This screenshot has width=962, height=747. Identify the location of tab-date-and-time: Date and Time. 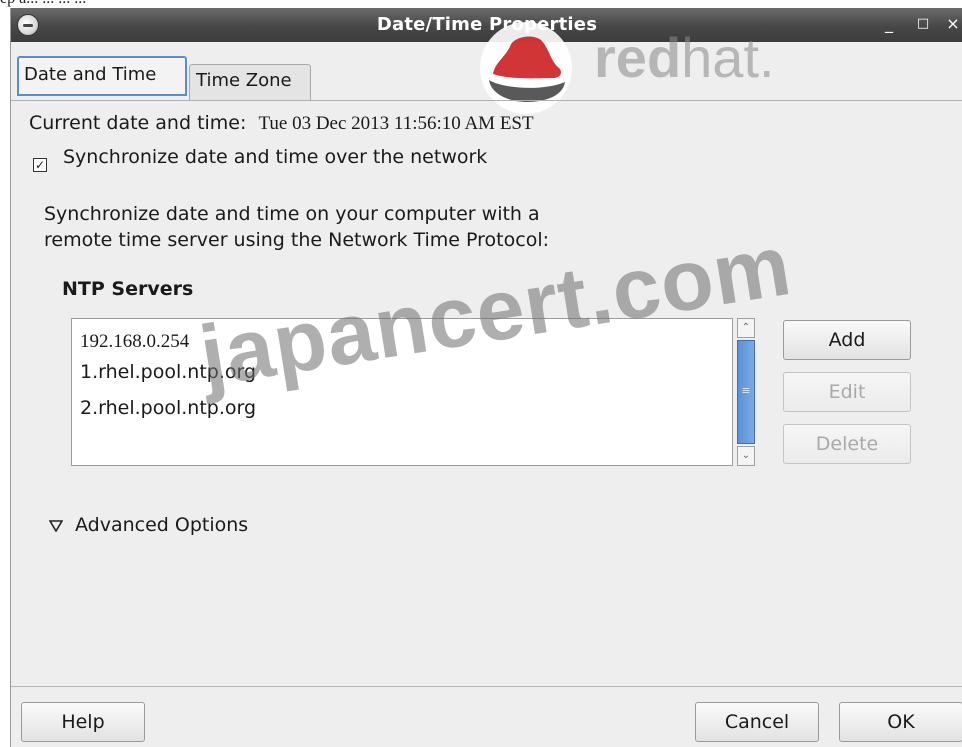
(102, 76).